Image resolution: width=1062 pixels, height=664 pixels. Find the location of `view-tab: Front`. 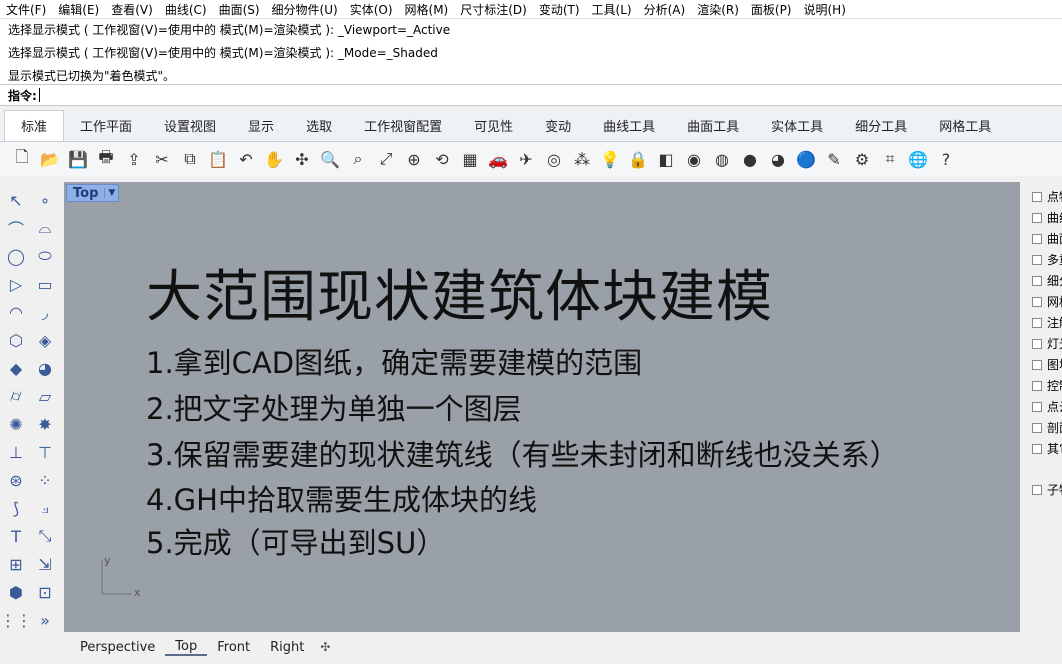

view-tab: Front is located at coordinates (233, 647).